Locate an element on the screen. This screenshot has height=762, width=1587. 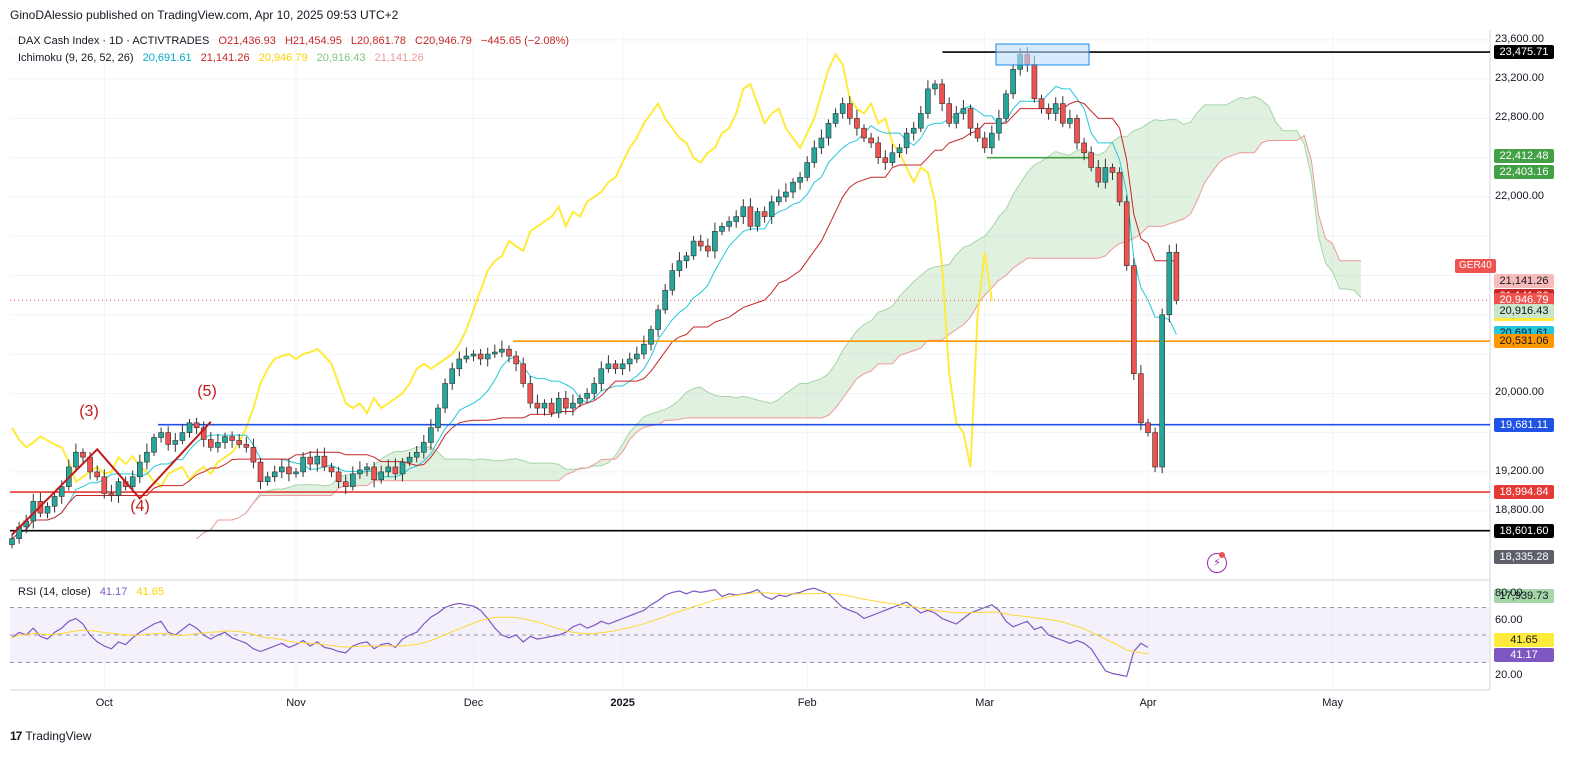
y-tick-label: 18,800.00 is located at coordinates (1519, 510).